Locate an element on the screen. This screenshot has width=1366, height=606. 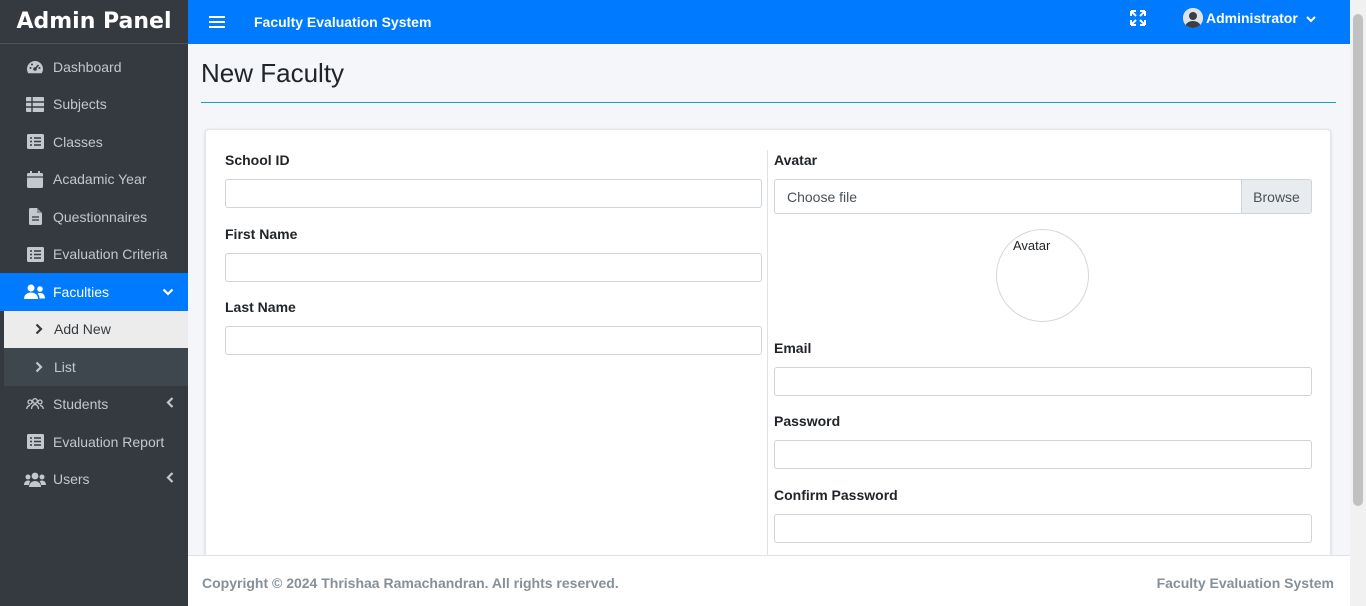
sidebar-item-dashboard: Dashboard is located at coordinates (94, 67).